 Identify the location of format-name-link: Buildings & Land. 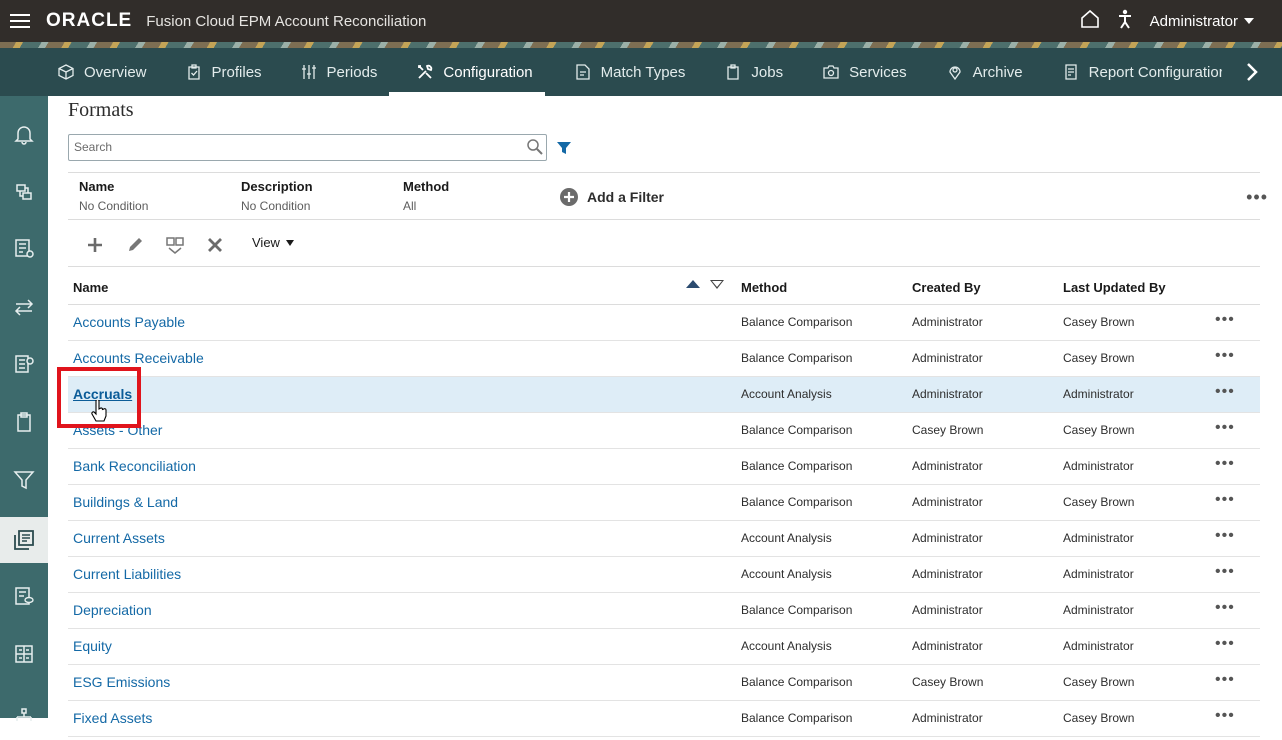
(125, 502).